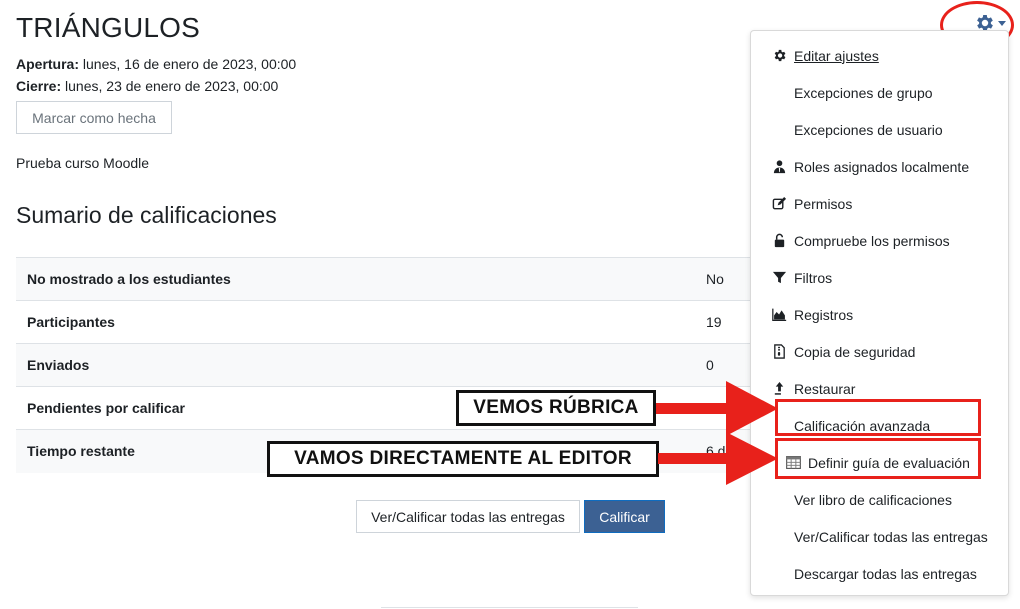 The image size is (1020, 609). What do you see at coordinates (878, 458) in the screenshot?
I see `highlight-marking-guide` at bounding box center [878, 458].